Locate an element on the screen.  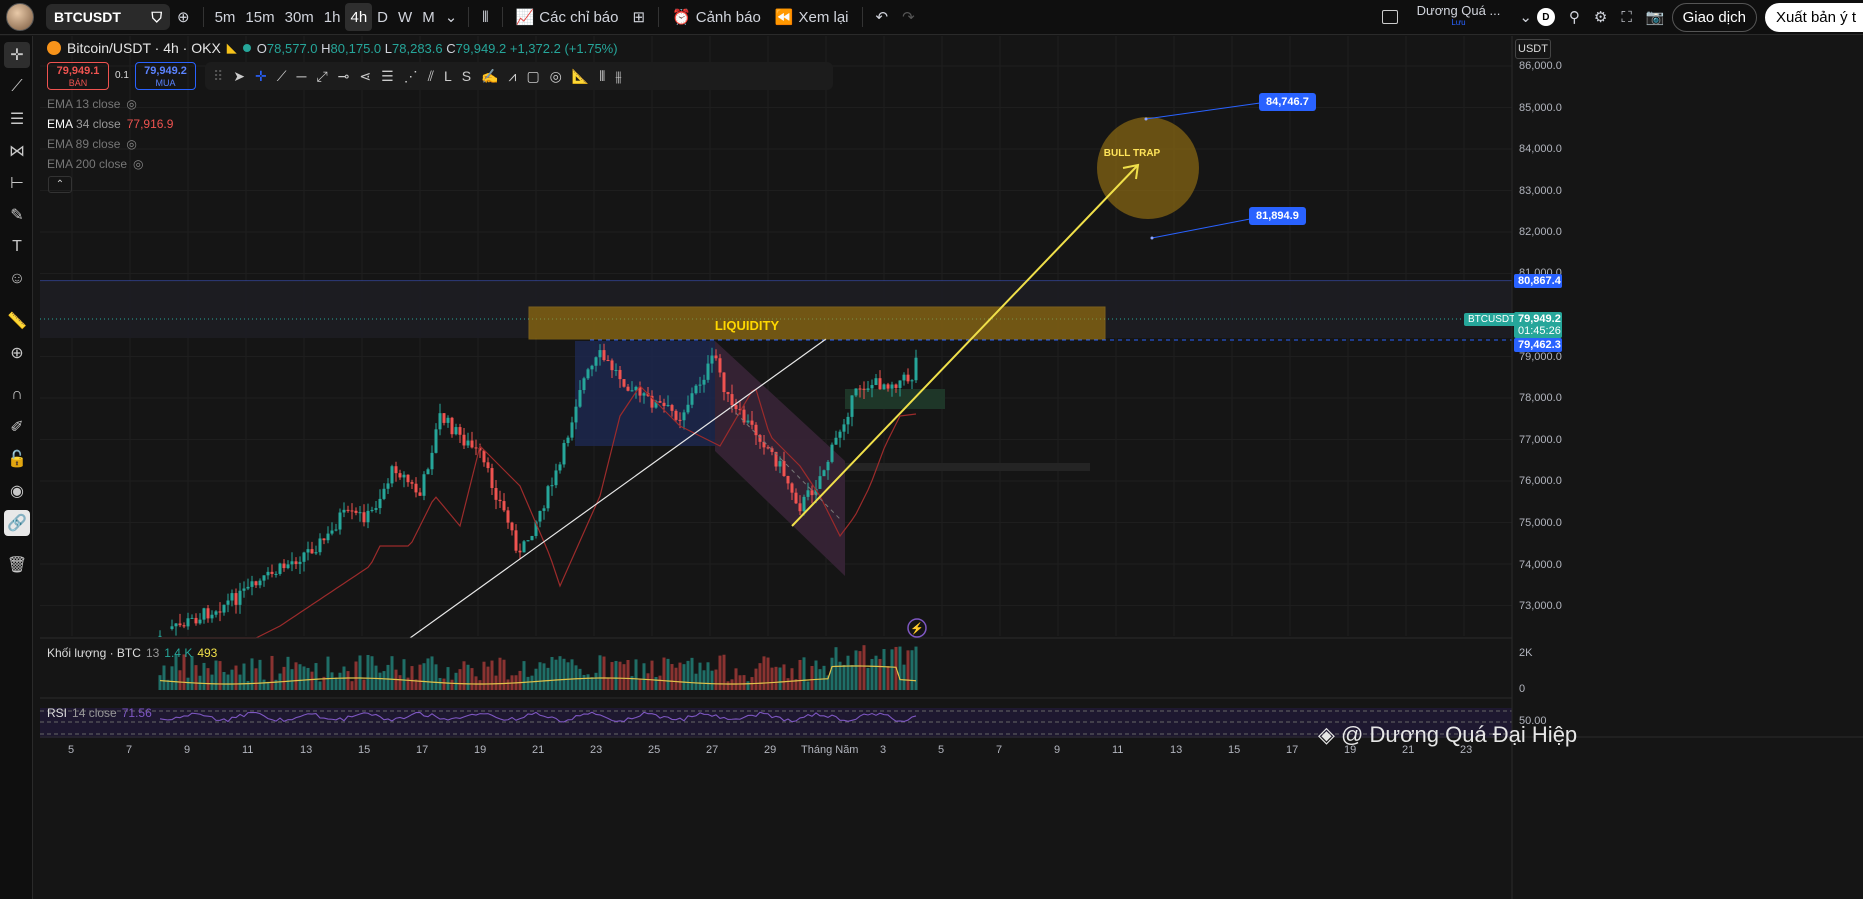
replay-button: ⏪ Xem lại is located at coordinates (812, 17).